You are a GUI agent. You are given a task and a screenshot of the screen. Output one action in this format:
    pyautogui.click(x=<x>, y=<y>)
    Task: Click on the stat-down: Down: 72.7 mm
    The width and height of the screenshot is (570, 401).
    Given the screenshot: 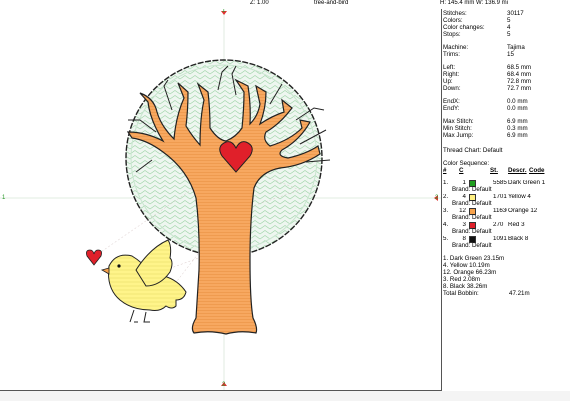 What is the action you would take?
    pyautogui.click(x=487, y=88)
    